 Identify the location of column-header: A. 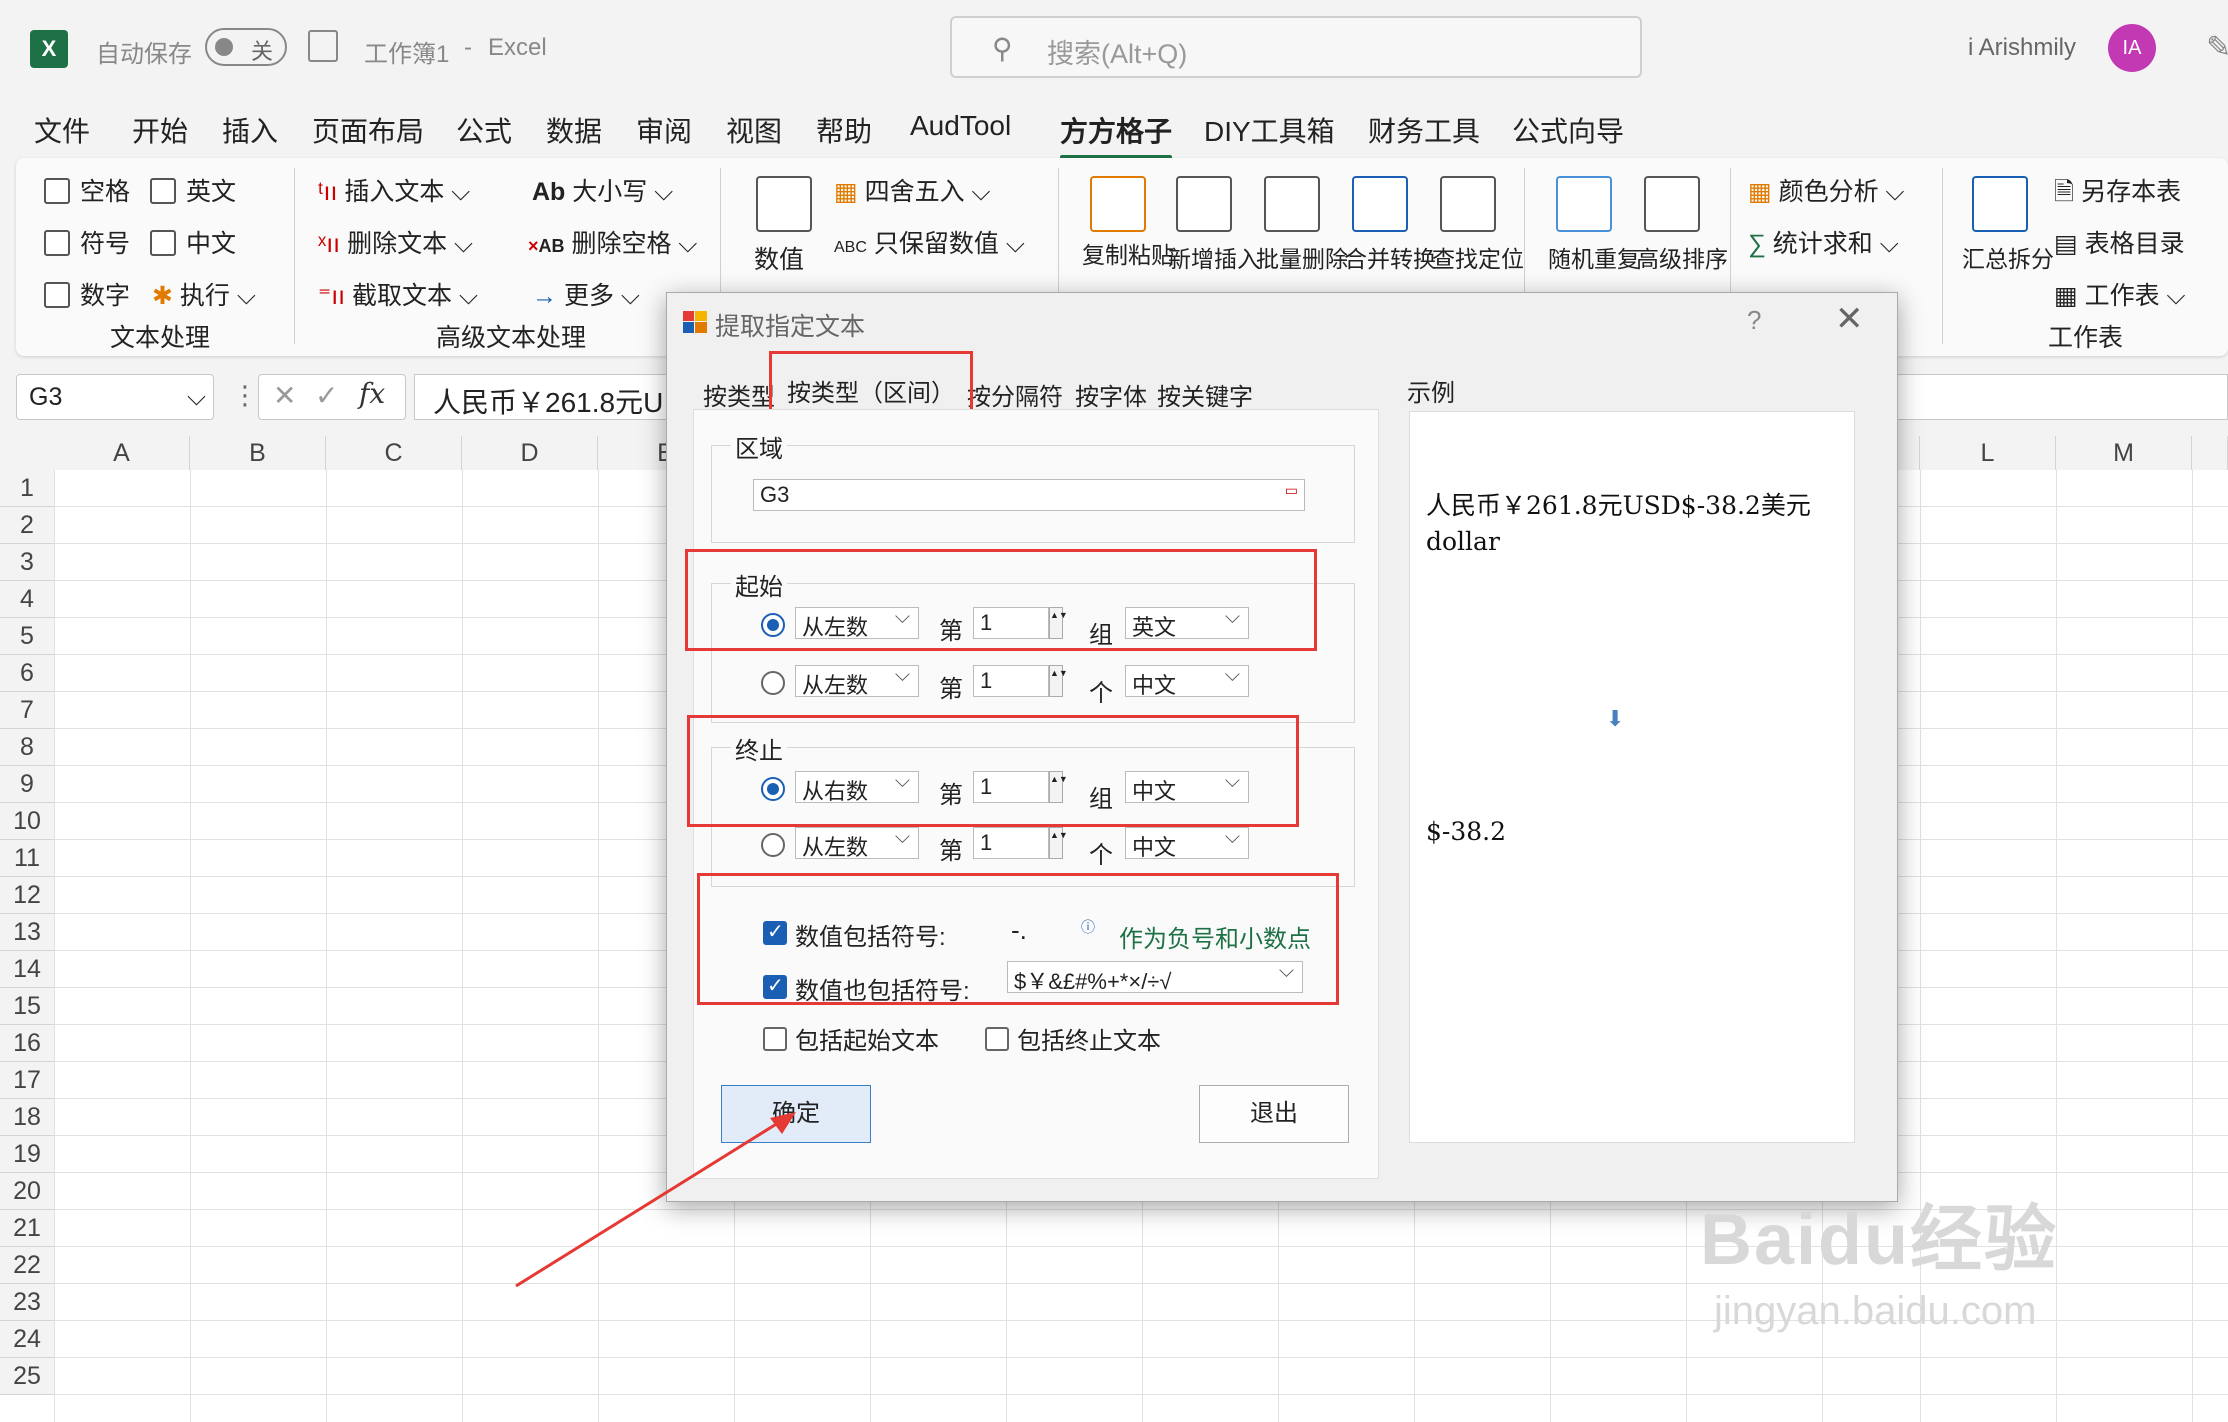
(122, 453).